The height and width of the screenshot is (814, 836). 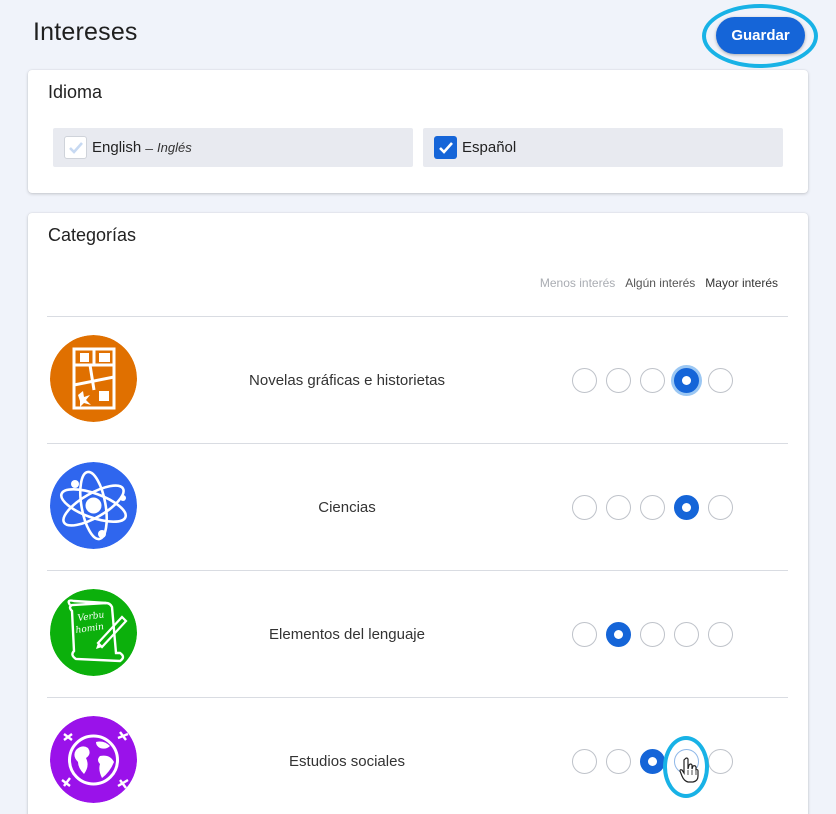 I want to click on scale-label-low: Menos interés, so click(x=577, y=283).